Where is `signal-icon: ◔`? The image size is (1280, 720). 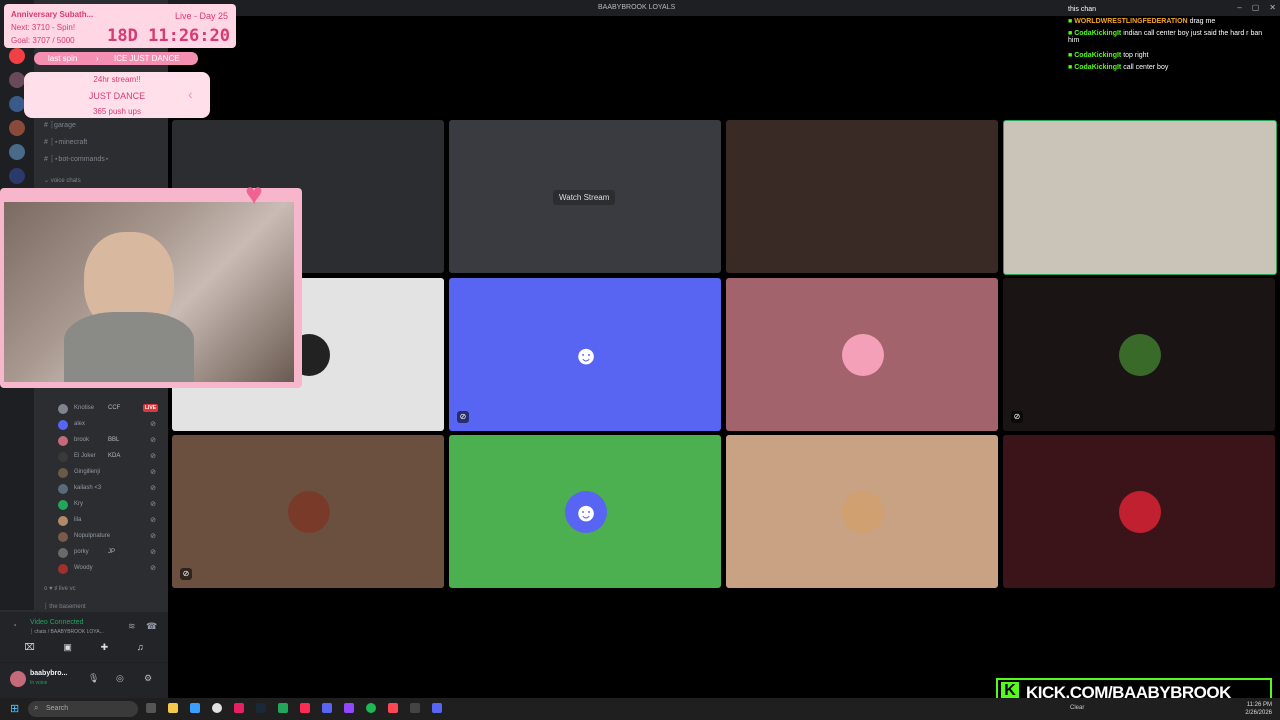
signal-icon: ◔ is located at coordinates (14, 625).